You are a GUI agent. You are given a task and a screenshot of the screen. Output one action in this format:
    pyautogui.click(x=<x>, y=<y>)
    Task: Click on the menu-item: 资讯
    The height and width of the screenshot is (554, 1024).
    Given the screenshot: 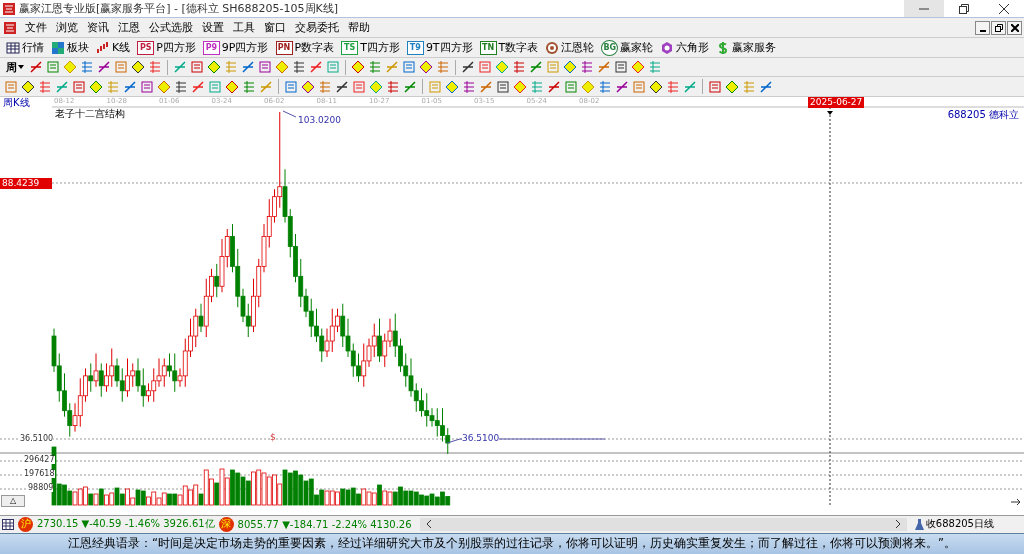 What is the action you would take?
    pyautogui.click(x=98, y=28)
    